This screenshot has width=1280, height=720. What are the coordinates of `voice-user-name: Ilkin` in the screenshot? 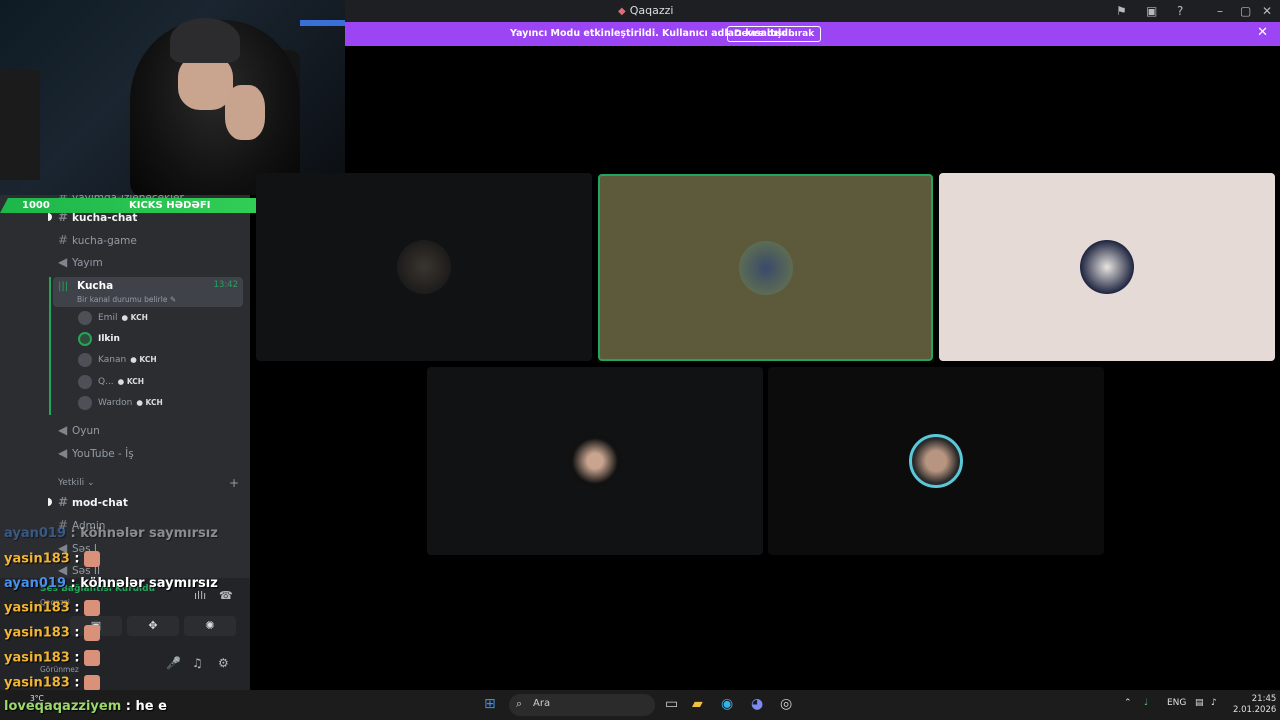 It's located at (109, 339).